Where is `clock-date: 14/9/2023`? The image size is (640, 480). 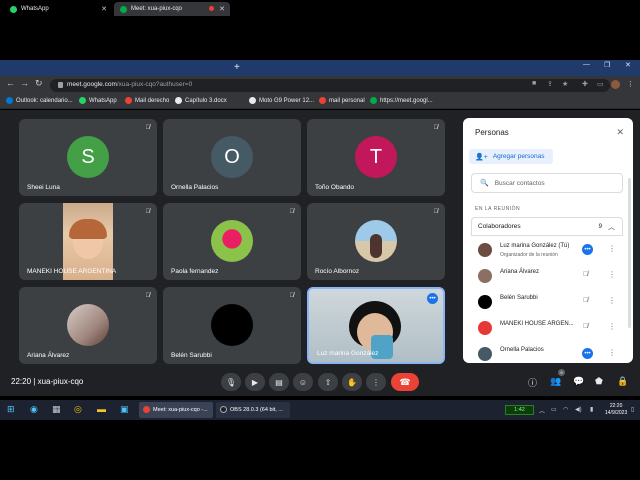 clock-date: 14/9/2023 is located at coordinates (616, 413).